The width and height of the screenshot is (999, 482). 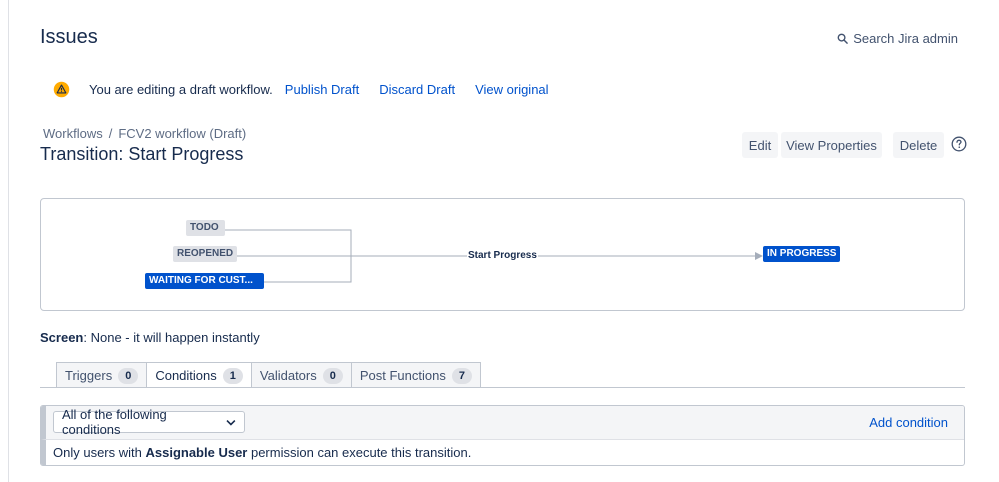 I want to click on screen-info: Screen: None - it will happen instantly, so click(x=150, y=337).